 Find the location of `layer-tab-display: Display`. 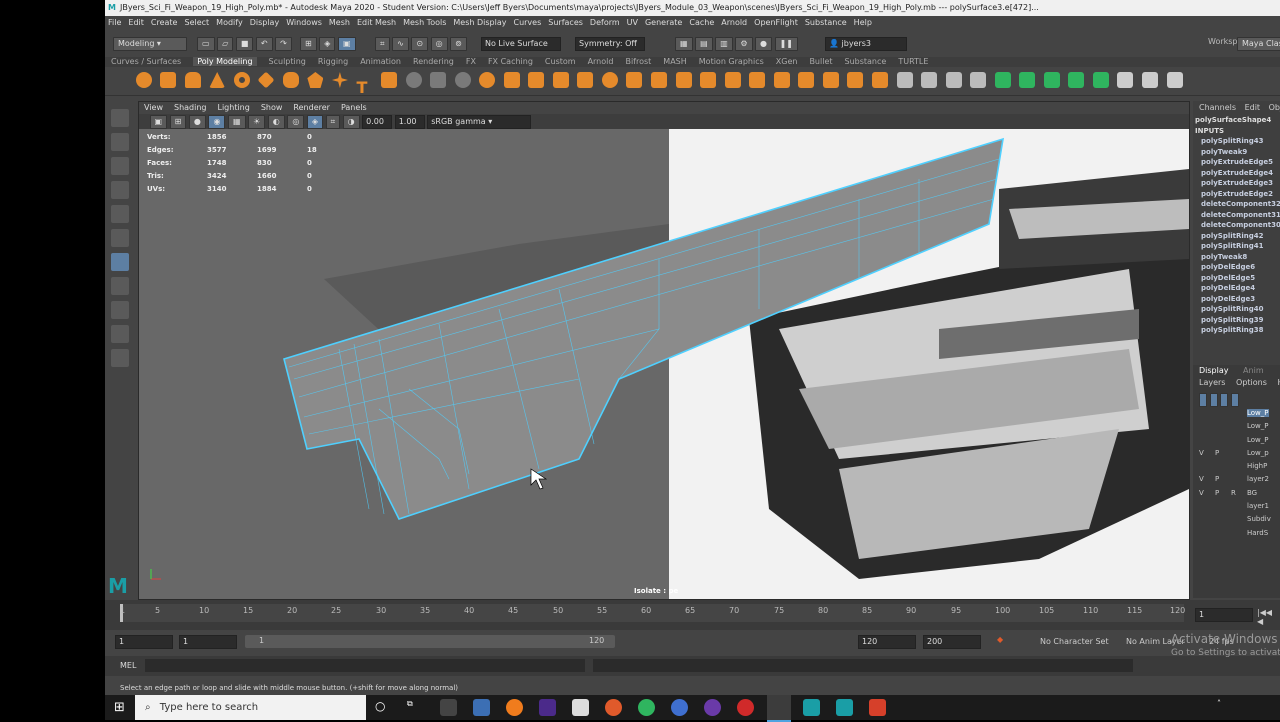

layer-tab-display: Display is located at coordinates (1214, 370).